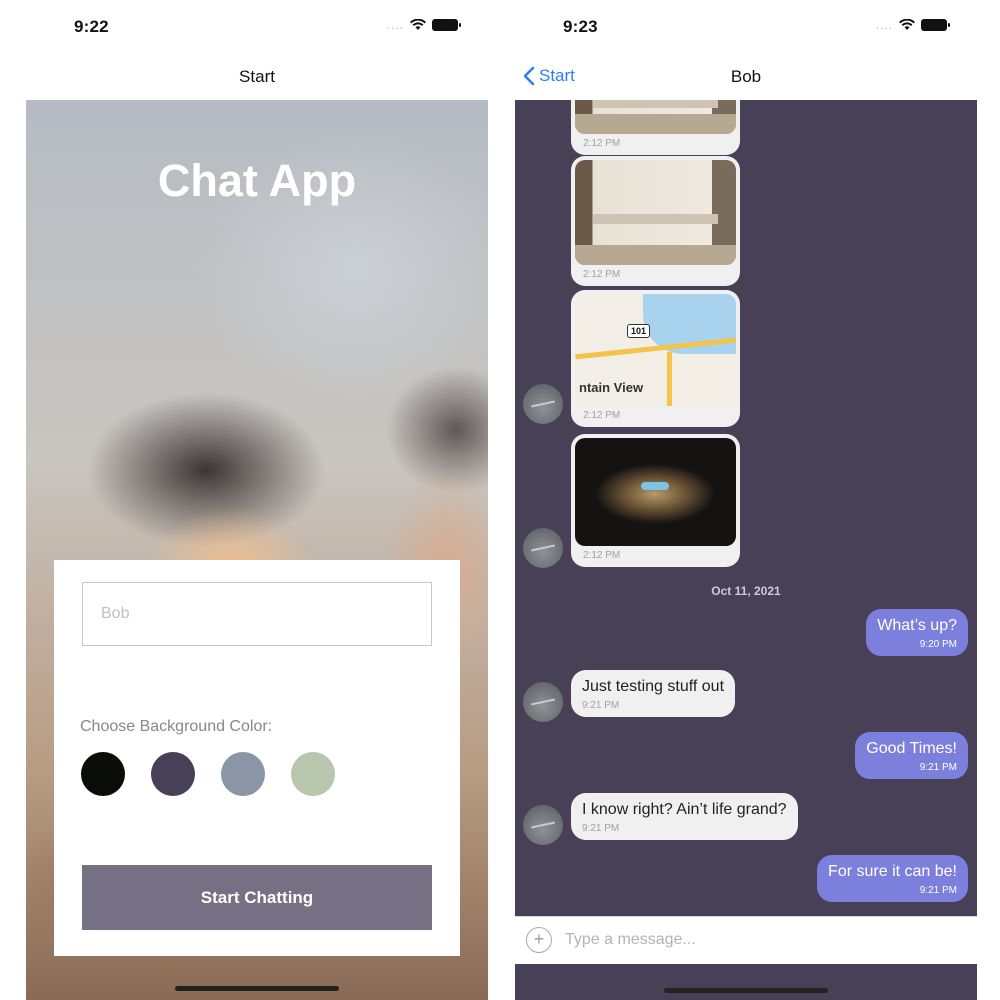  Describe the element at coordinates (176, 726) in the screenshot. I see `color-choice-label: Choose Background Color:` at that location.